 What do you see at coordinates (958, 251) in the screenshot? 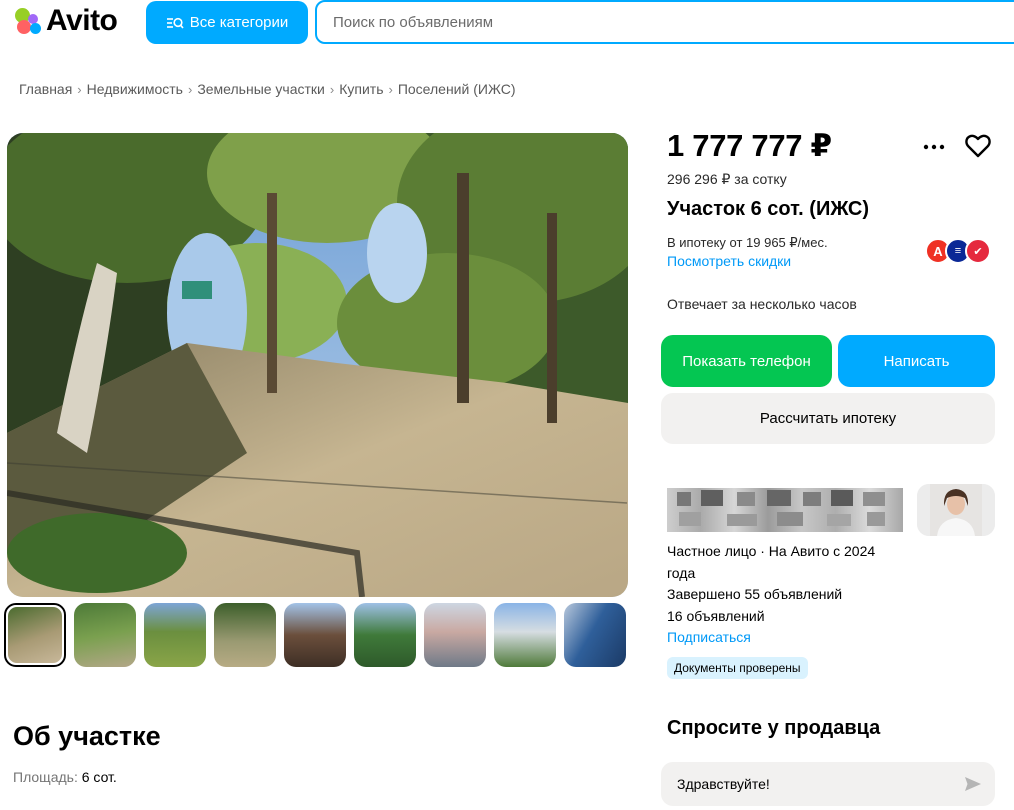
I see `bank-logos: А ≡ ✔` at bounding box center [958, 251].